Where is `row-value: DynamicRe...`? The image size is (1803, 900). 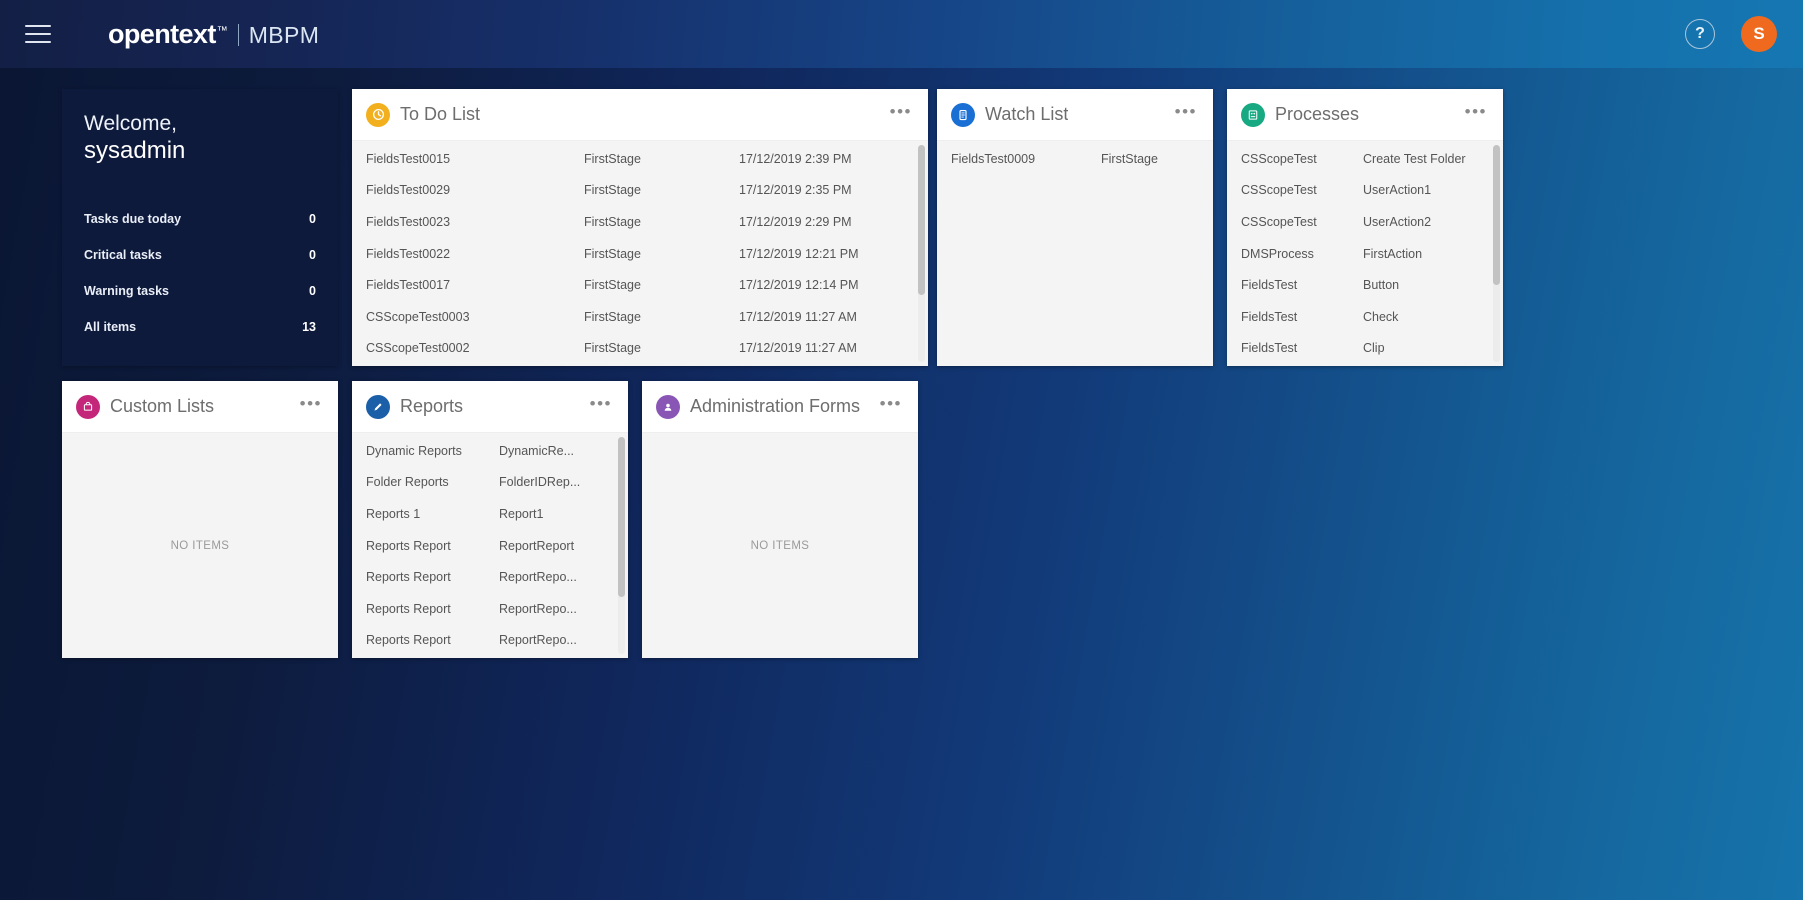 row-value: DynamicRe... is located at coordinates (537, 450).